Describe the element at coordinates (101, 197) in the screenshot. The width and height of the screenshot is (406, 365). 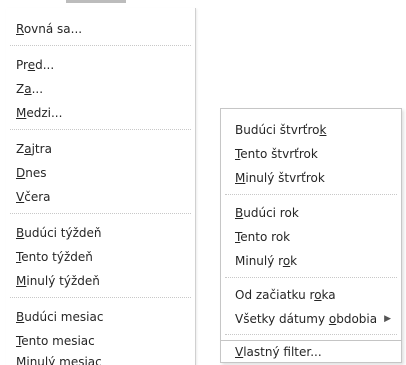
I see `menu-item-yesterday: Včera` at that location.